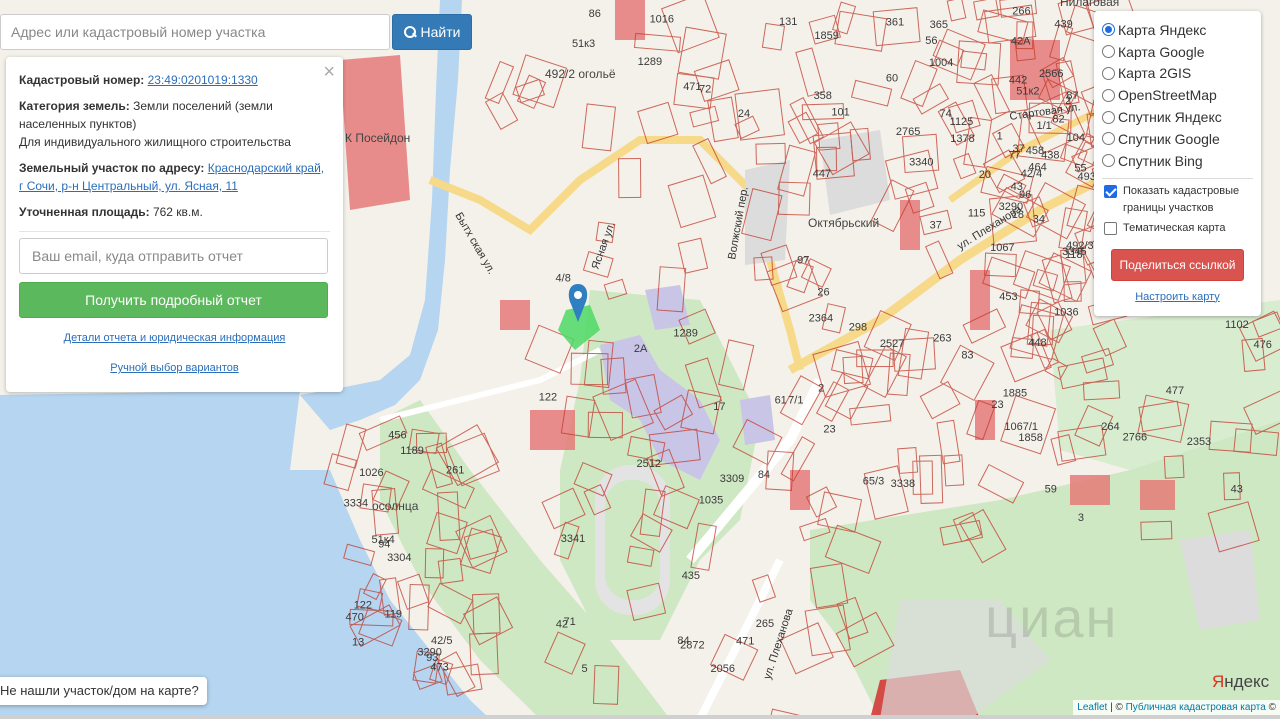 The image size is (1280, 719). What do you see at coordinates (745, 641) in the screenshot?
I see `parcel-number-label: 471` at bounding box center [745, 641].